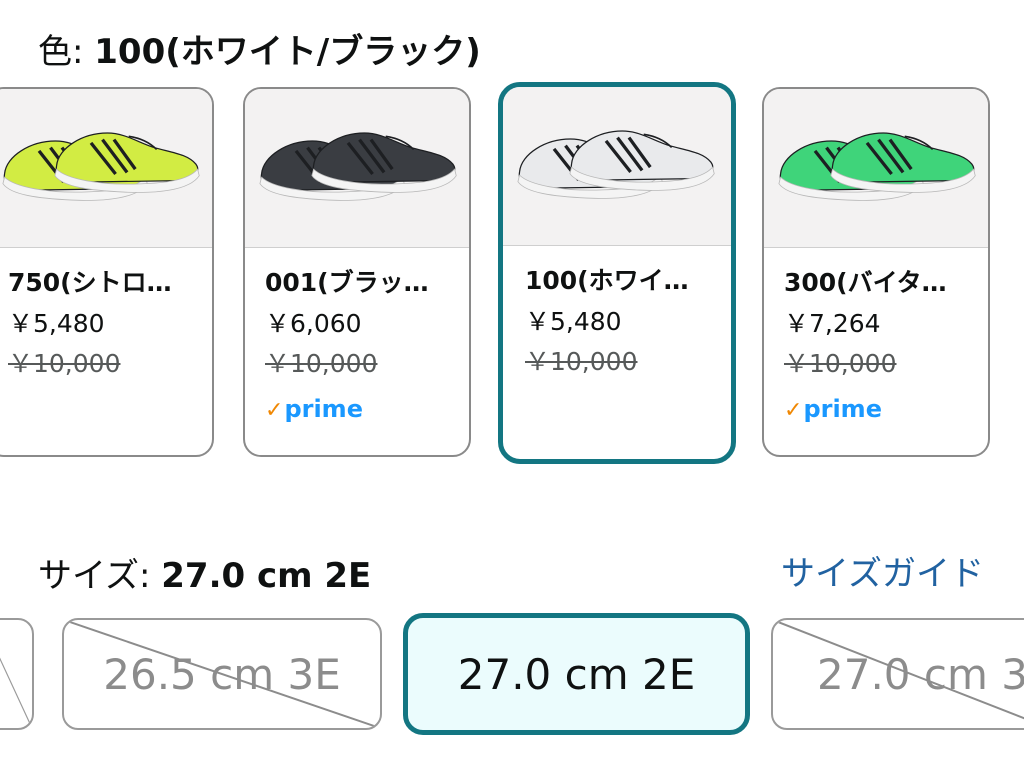 The width and height of the screenshot is (1024, 757). I want to click on size-label-prefix: サイズ:, so click(100, 576).